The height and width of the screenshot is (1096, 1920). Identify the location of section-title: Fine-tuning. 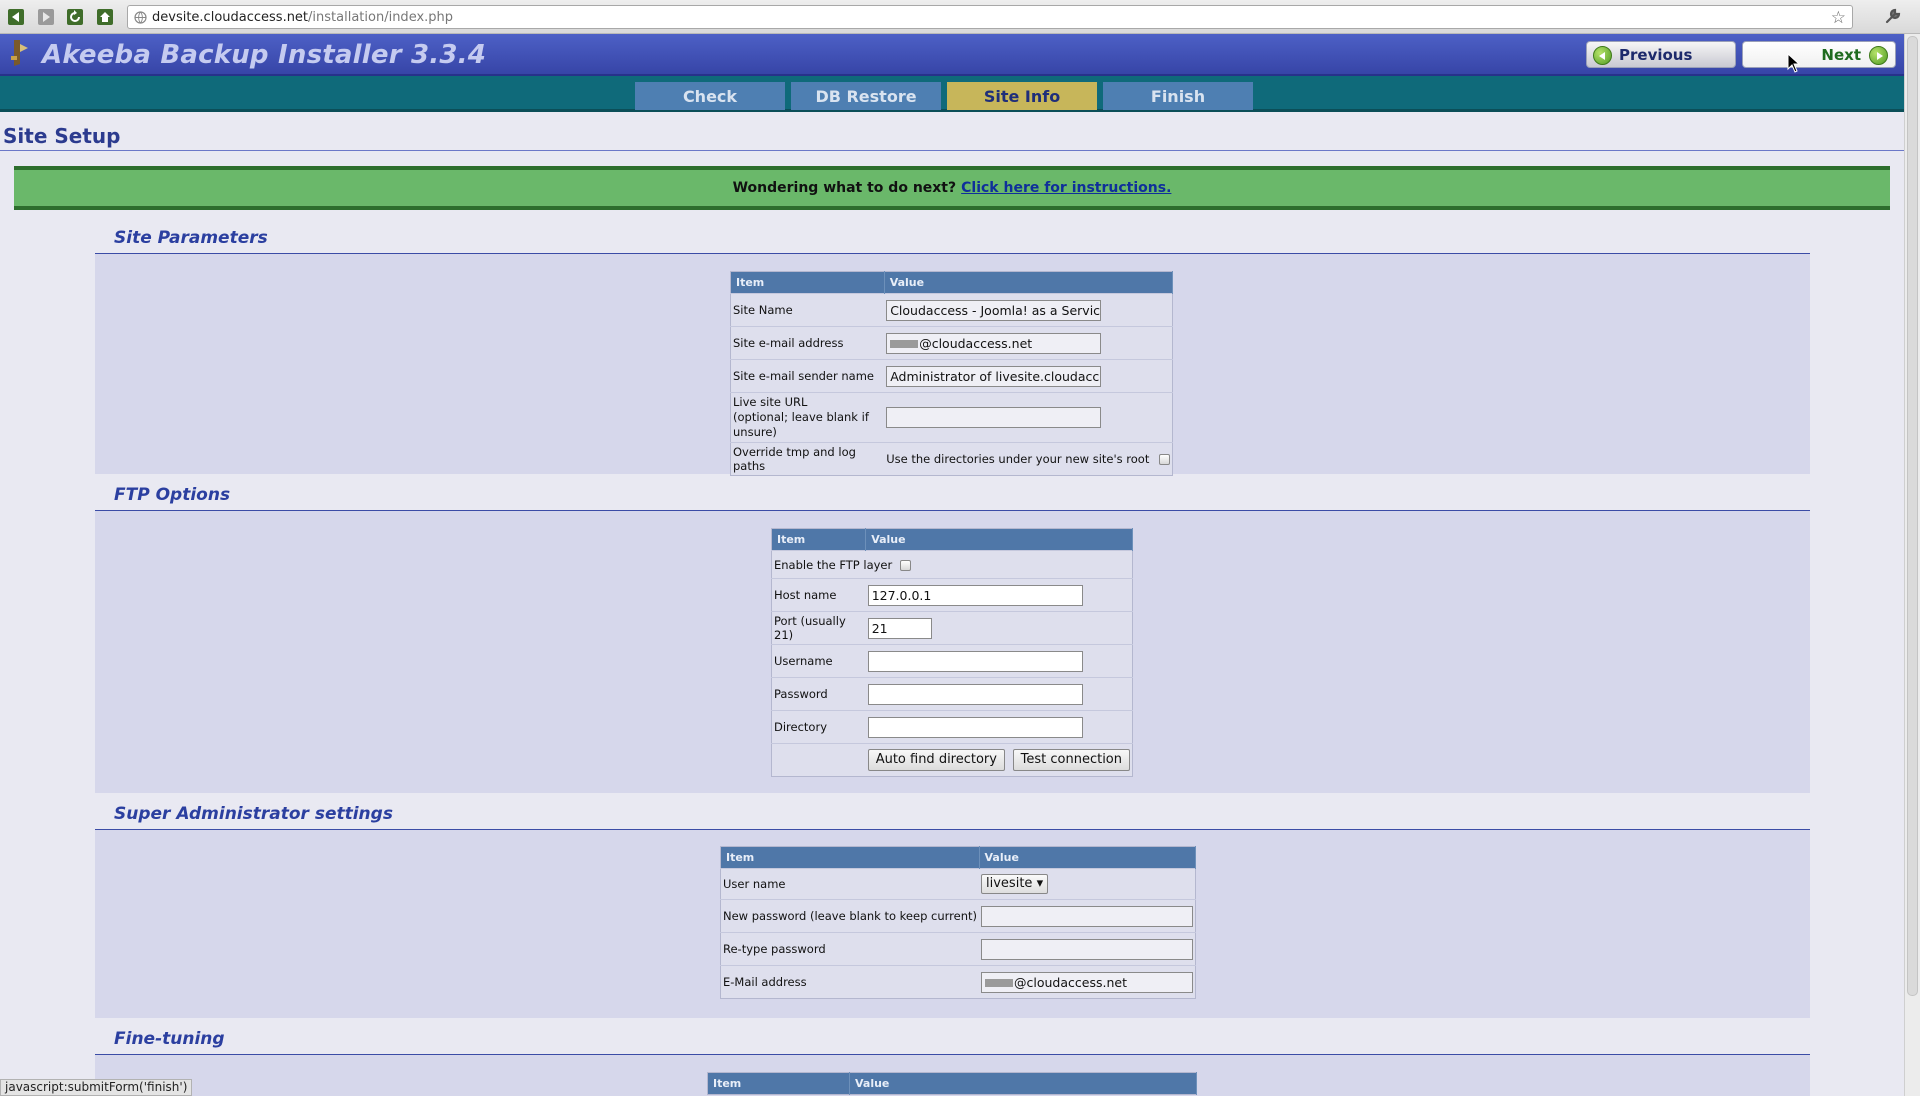
(169, 1039).